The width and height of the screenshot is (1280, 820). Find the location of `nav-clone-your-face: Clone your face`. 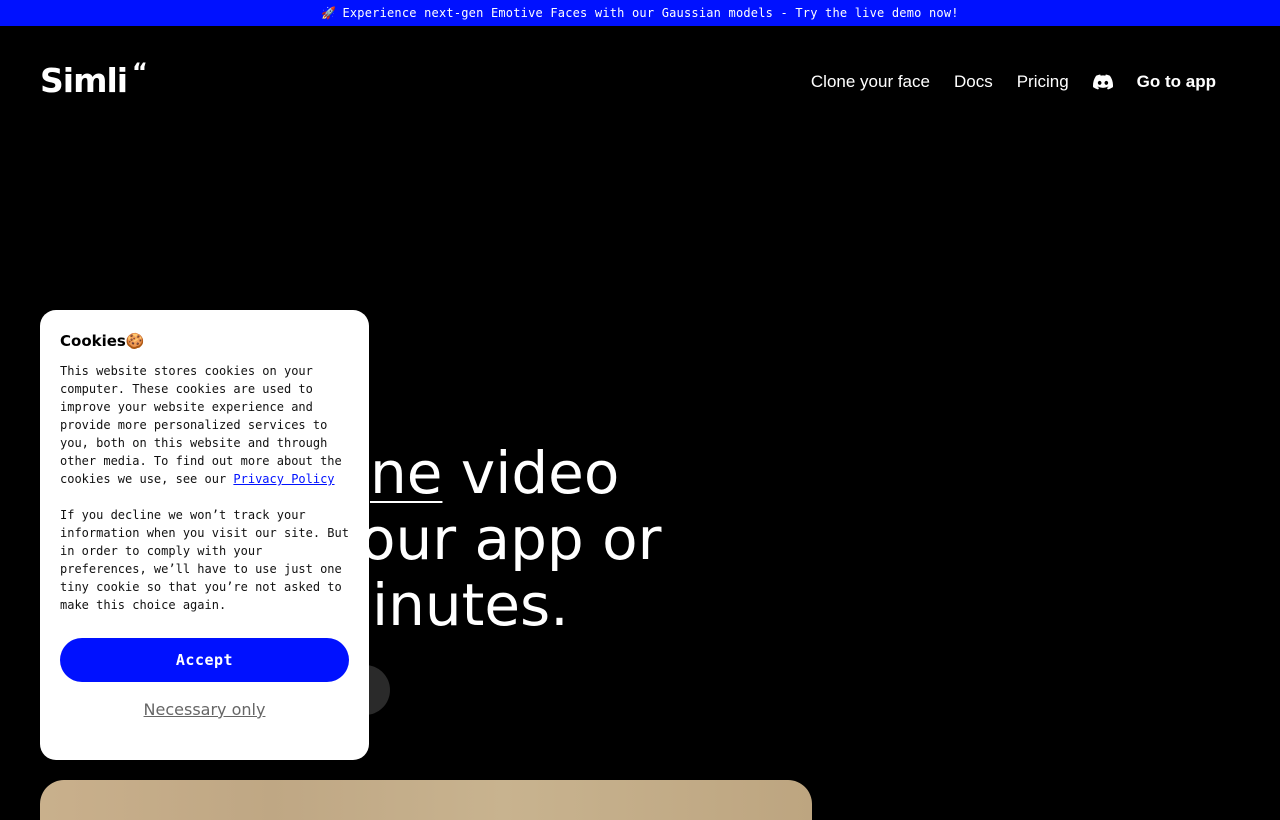

nav-clone-your-face: Clone your face is located at coordinates (870, 82).